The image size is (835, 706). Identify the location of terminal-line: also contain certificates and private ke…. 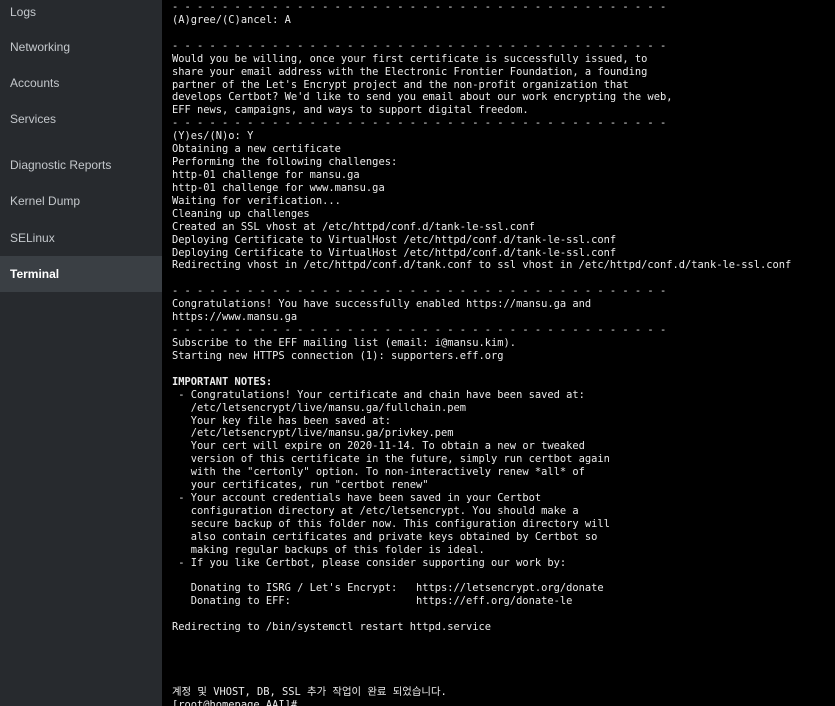
(385, 536).